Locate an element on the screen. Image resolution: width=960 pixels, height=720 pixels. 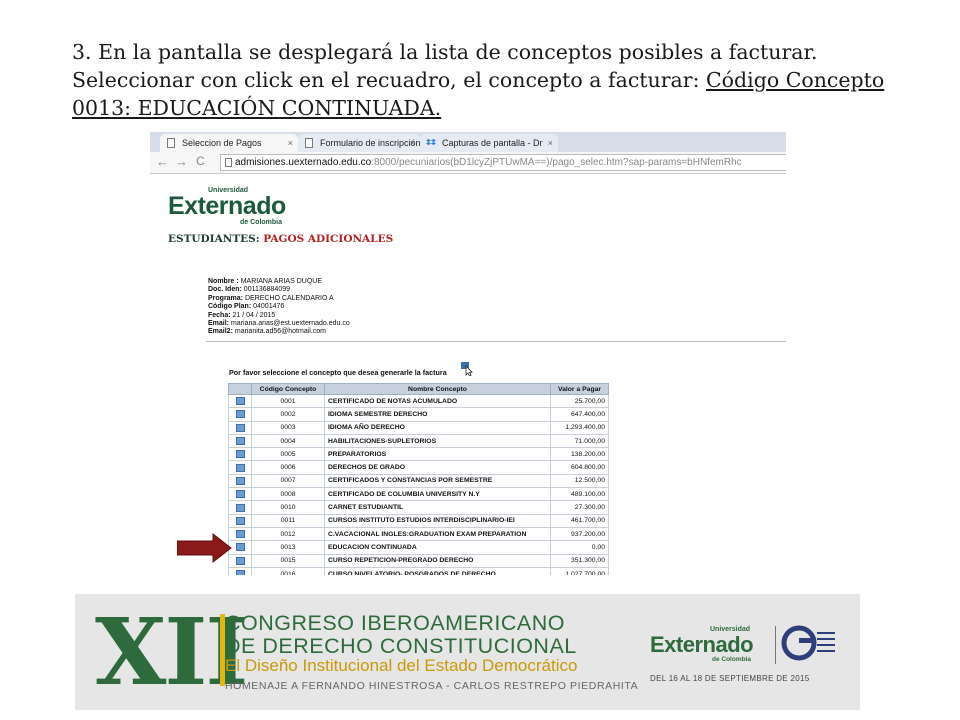
logo-divider is located at coordinates (775, 645).